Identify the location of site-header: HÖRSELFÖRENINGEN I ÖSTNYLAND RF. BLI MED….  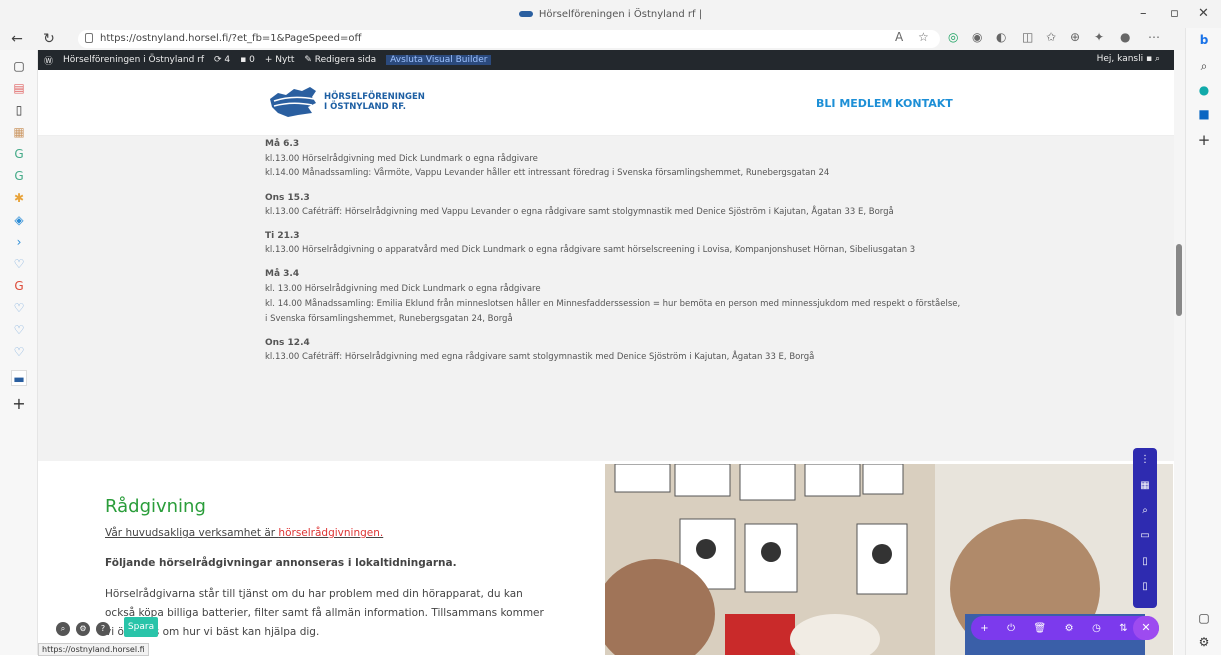
(606, 103).